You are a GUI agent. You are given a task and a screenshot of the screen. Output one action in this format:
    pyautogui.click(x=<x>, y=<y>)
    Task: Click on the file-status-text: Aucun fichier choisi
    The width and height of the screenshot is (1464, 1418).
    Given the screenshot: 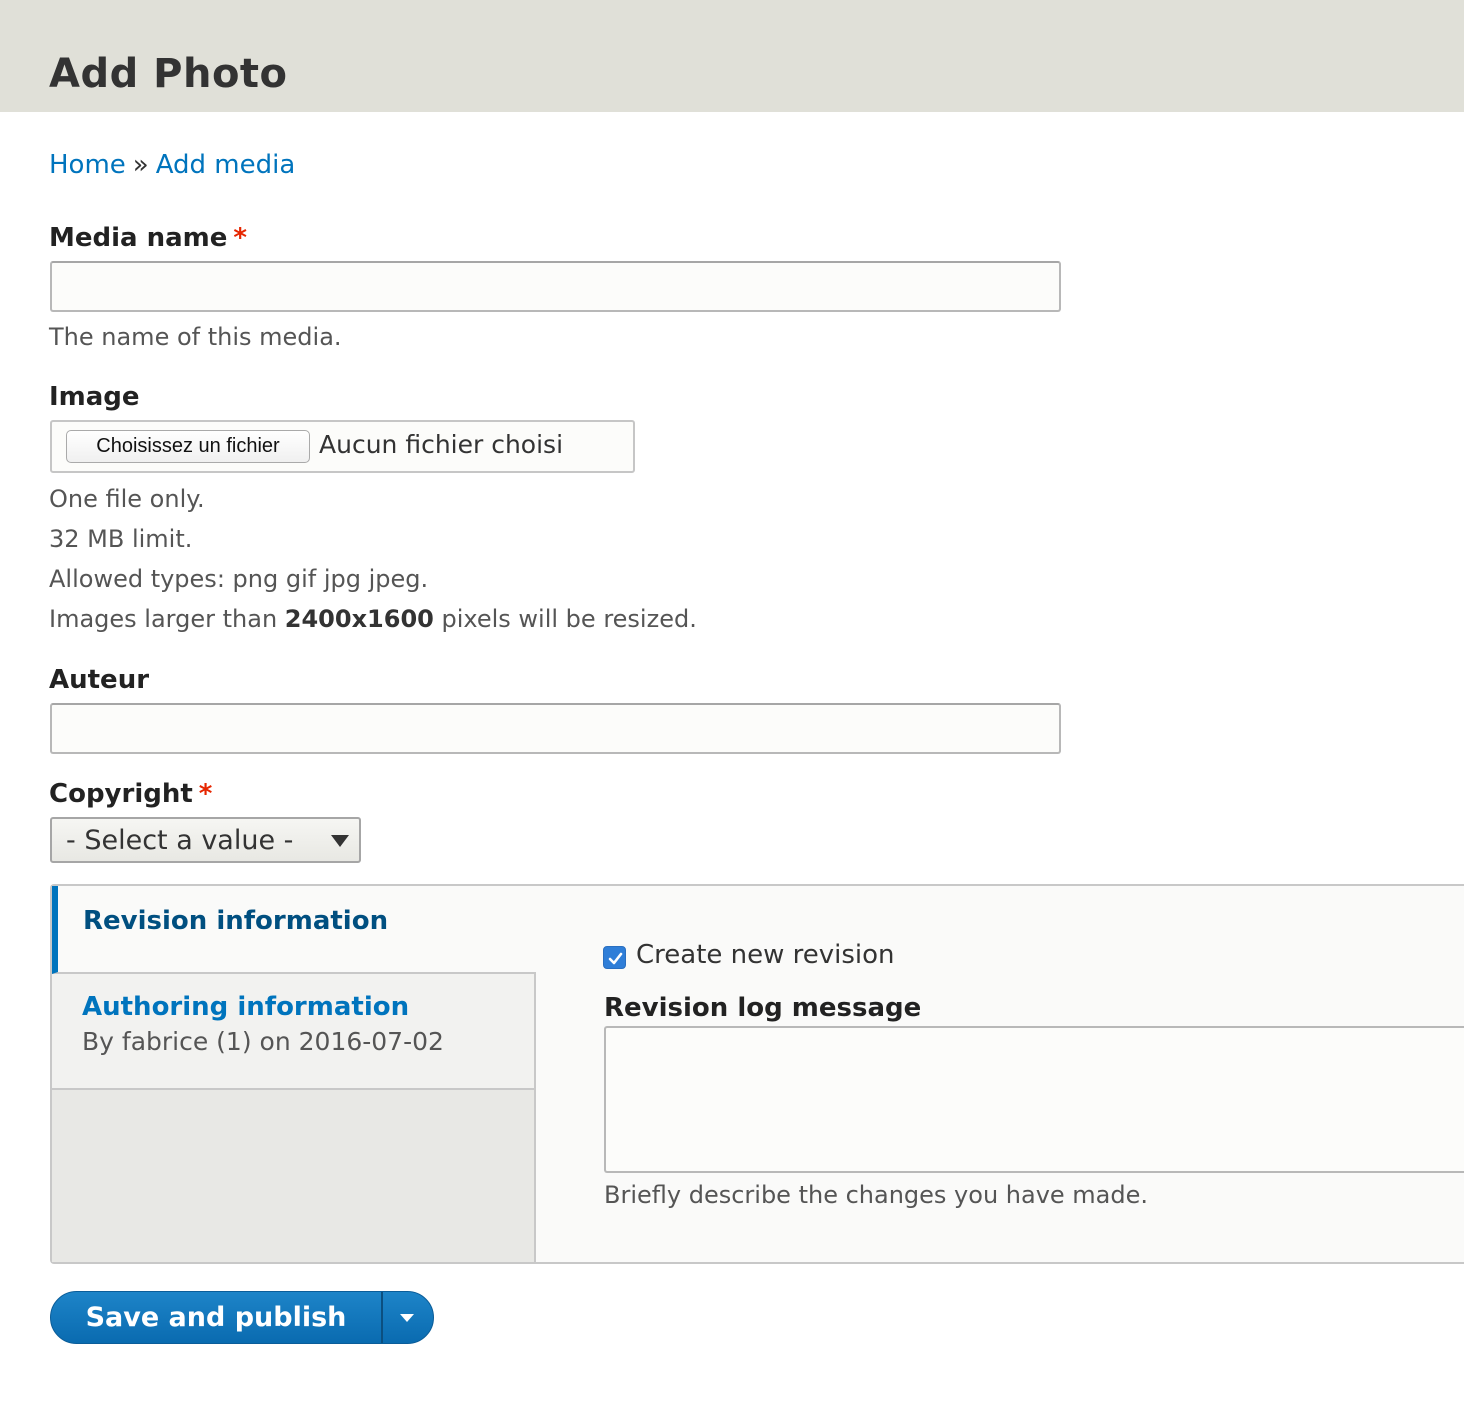 What is the action you would take?
    pyautogui.click(x=441, y=444)
    